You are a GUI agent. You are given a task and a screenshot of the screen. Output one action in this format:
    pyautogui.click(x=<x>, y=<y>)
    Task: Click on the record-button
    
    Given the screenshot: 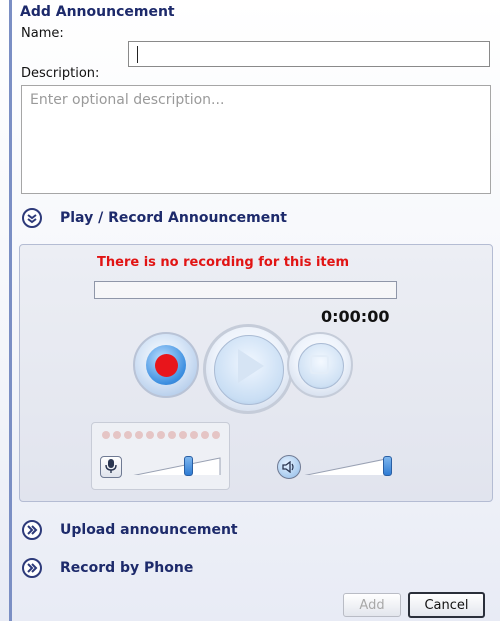 What is the action you would take?
    pyautogui.click(x=166, y=365)
    